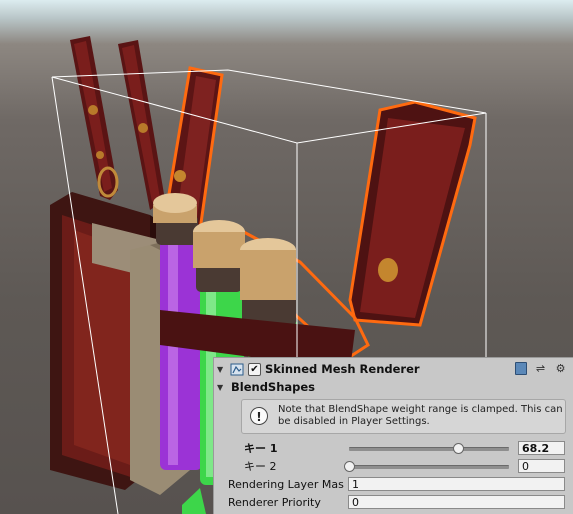 The image size is (573, 514). I want to click on blendshape-row: キー 1 68.2, so click(393, 448).